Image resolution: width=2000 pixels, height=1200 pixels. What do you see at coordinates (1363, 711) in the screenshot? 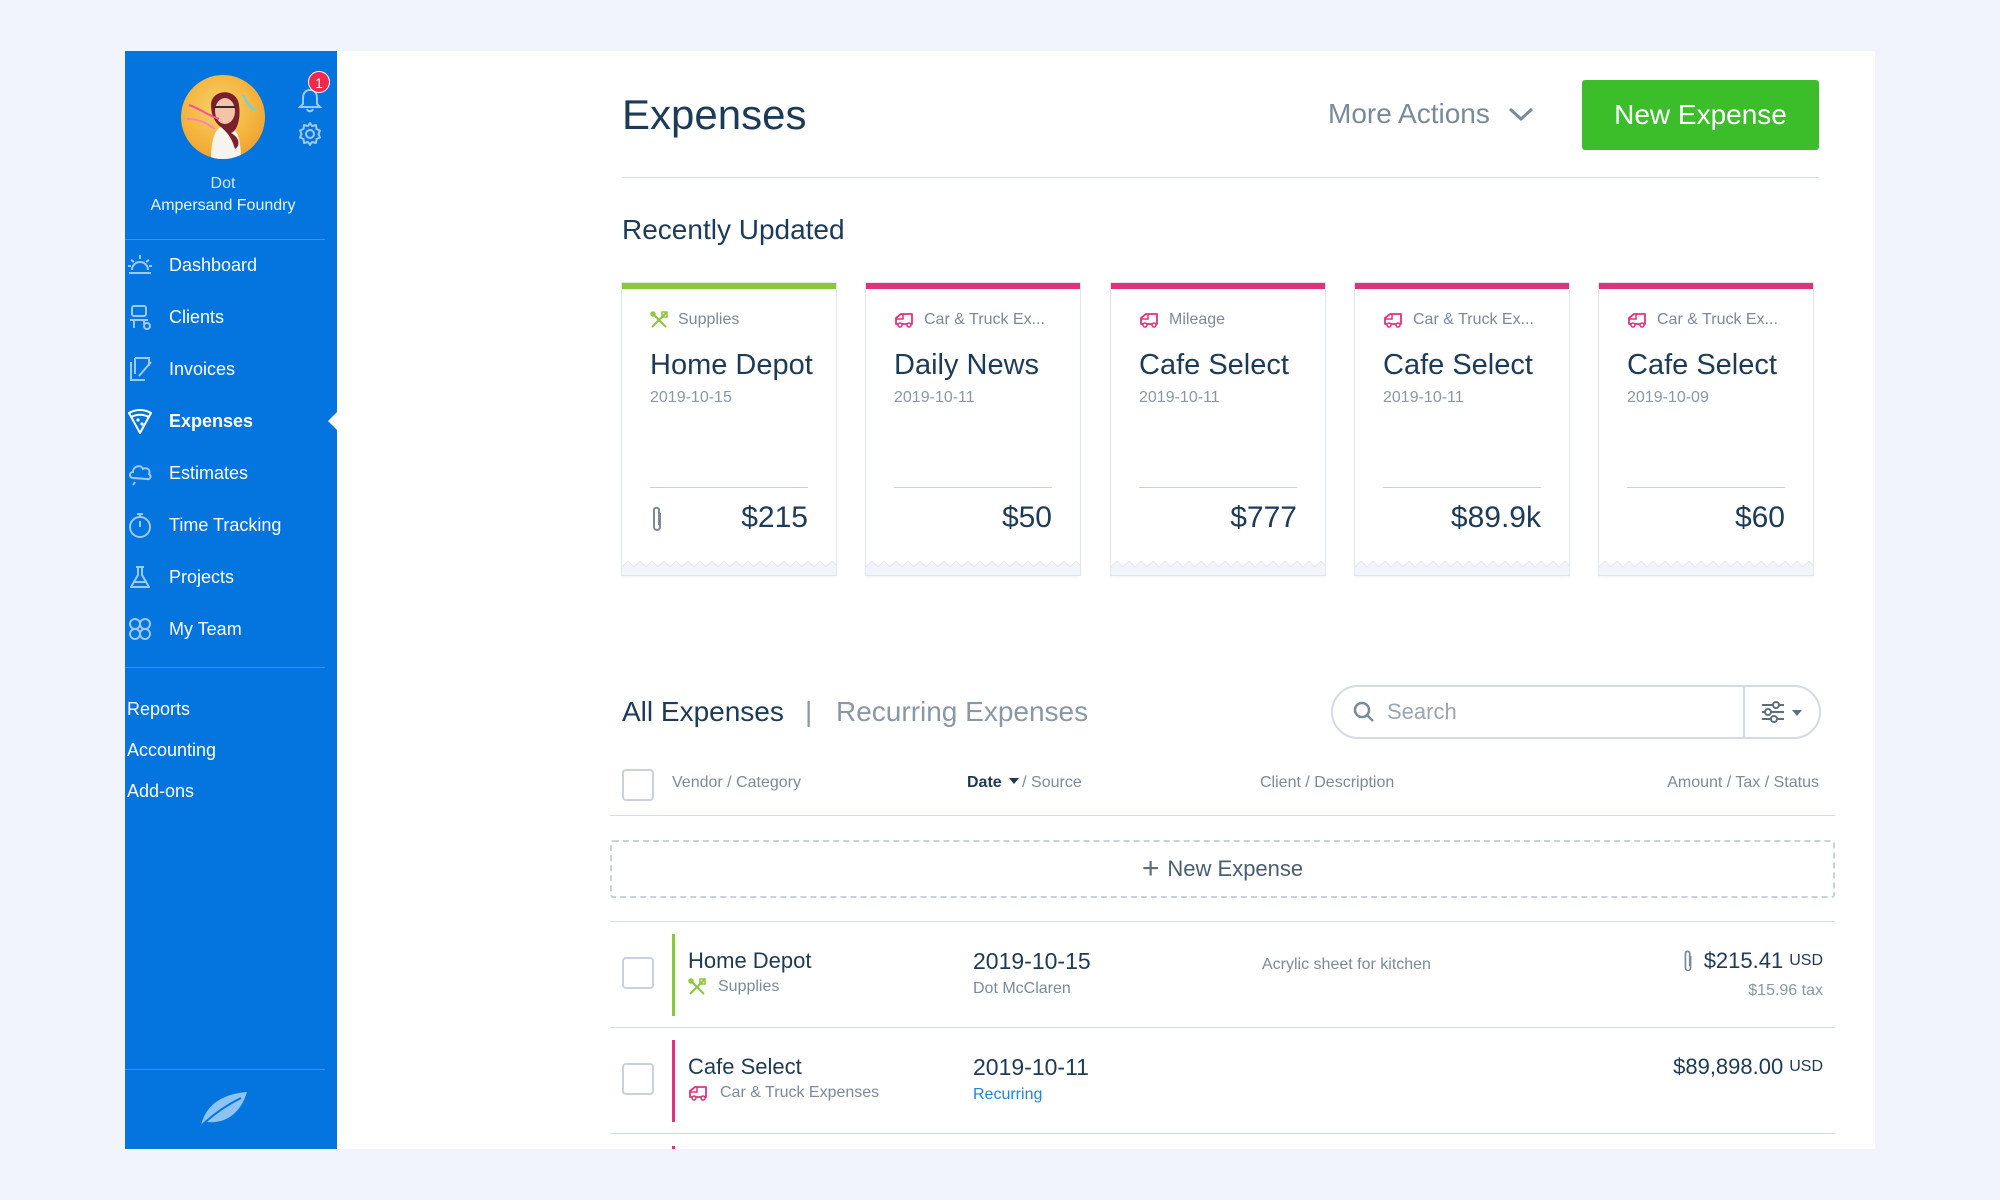
I see `search-icon` at bounding box center [1363, 711].